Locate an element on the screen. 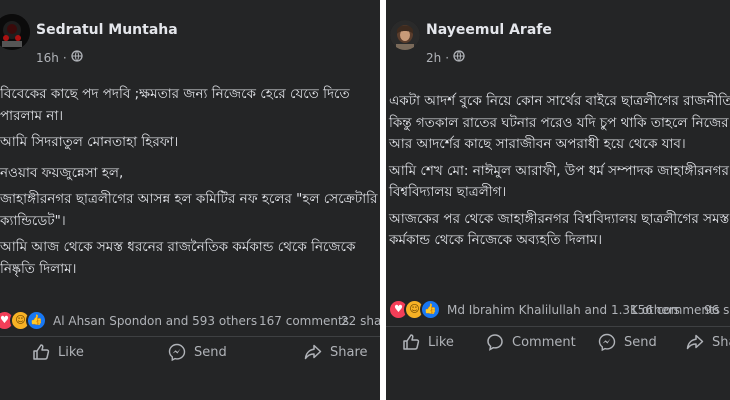  post-line: আমি সিদরাতুল মোনতাহা হিরফা। is located at coordinates (89, 142).